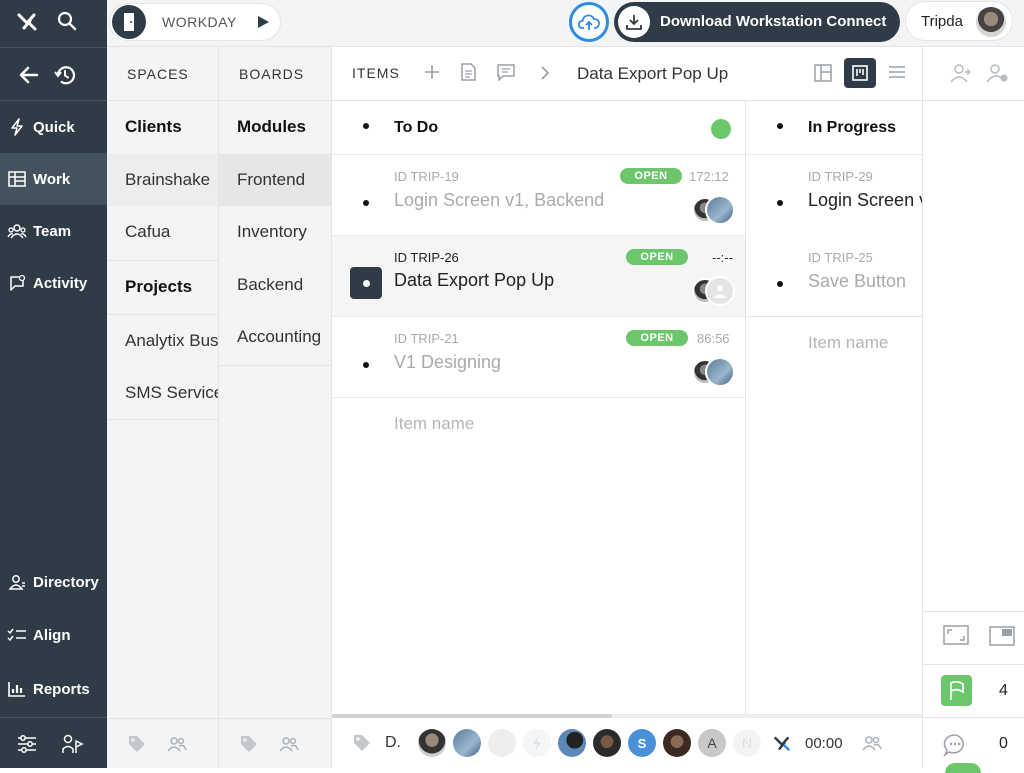  I want to click on chevron-right-icon, so click(545, 73).